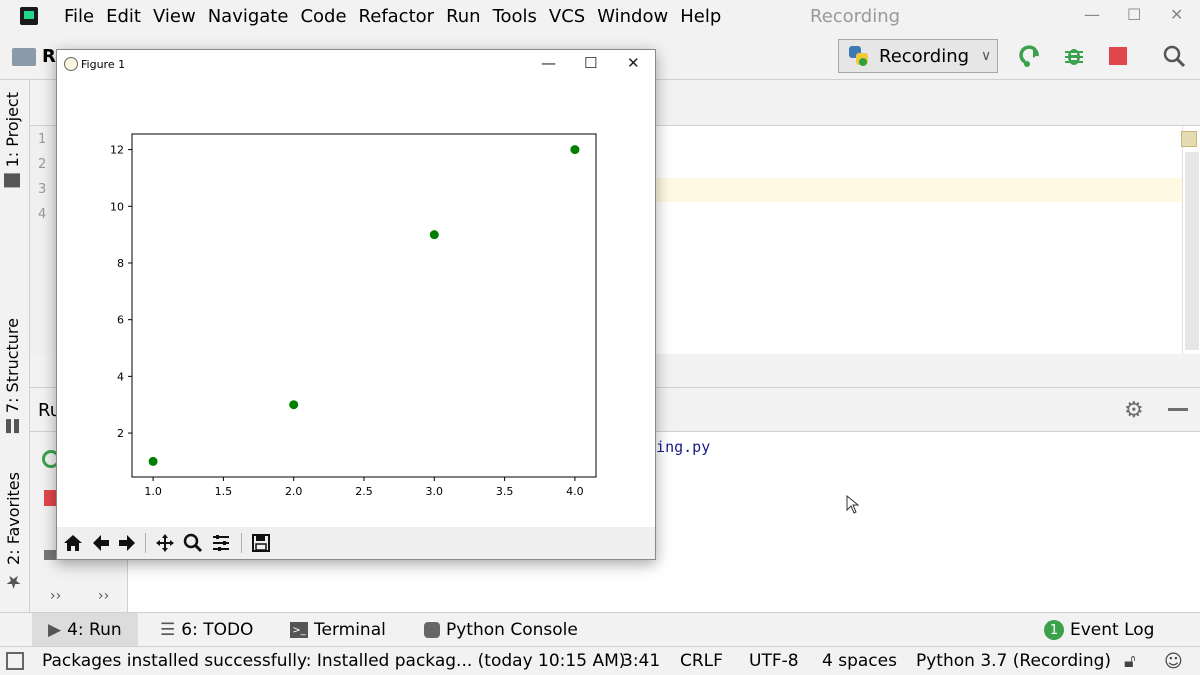 The image size is (1200, 675). What do you see at coordinates (15, 661) in the screenshot?
I see `toggle-tool-windows-icon` at bounding box center [15, 661].